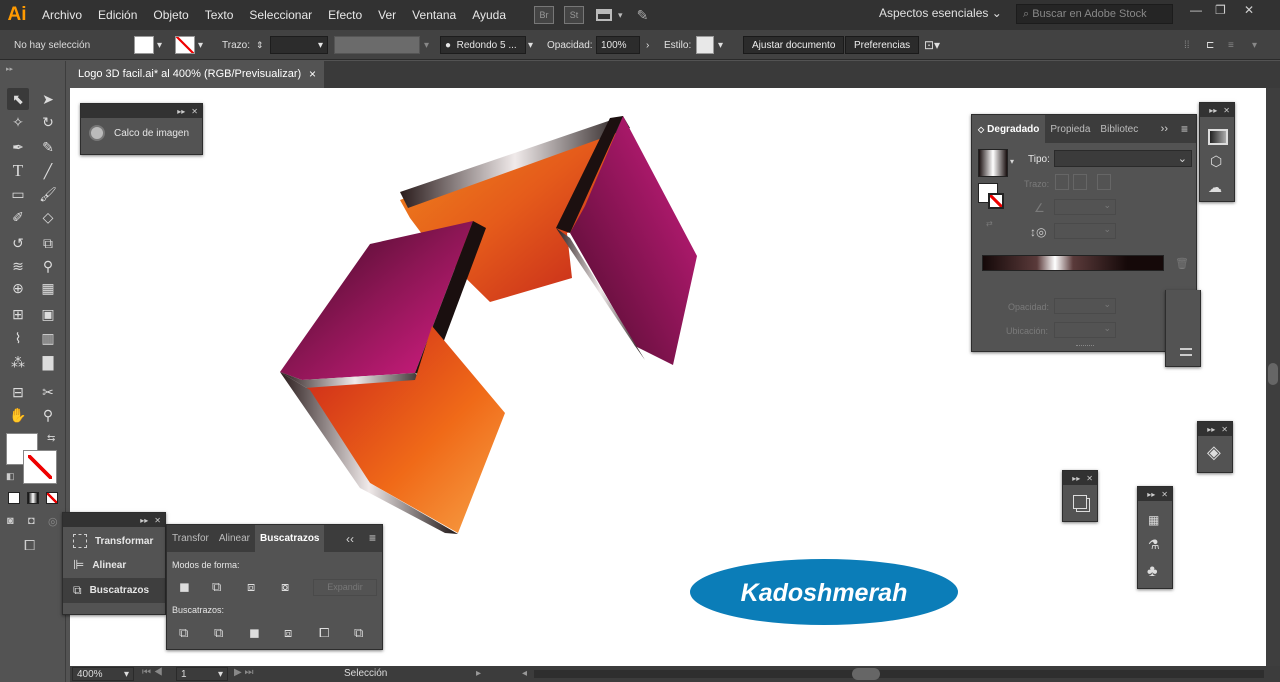 The height and width of the screenshot is (682, 1280). Describe the element at coordinates (996, 201) in the screenshot. I see `stroke-indicator` at that location.